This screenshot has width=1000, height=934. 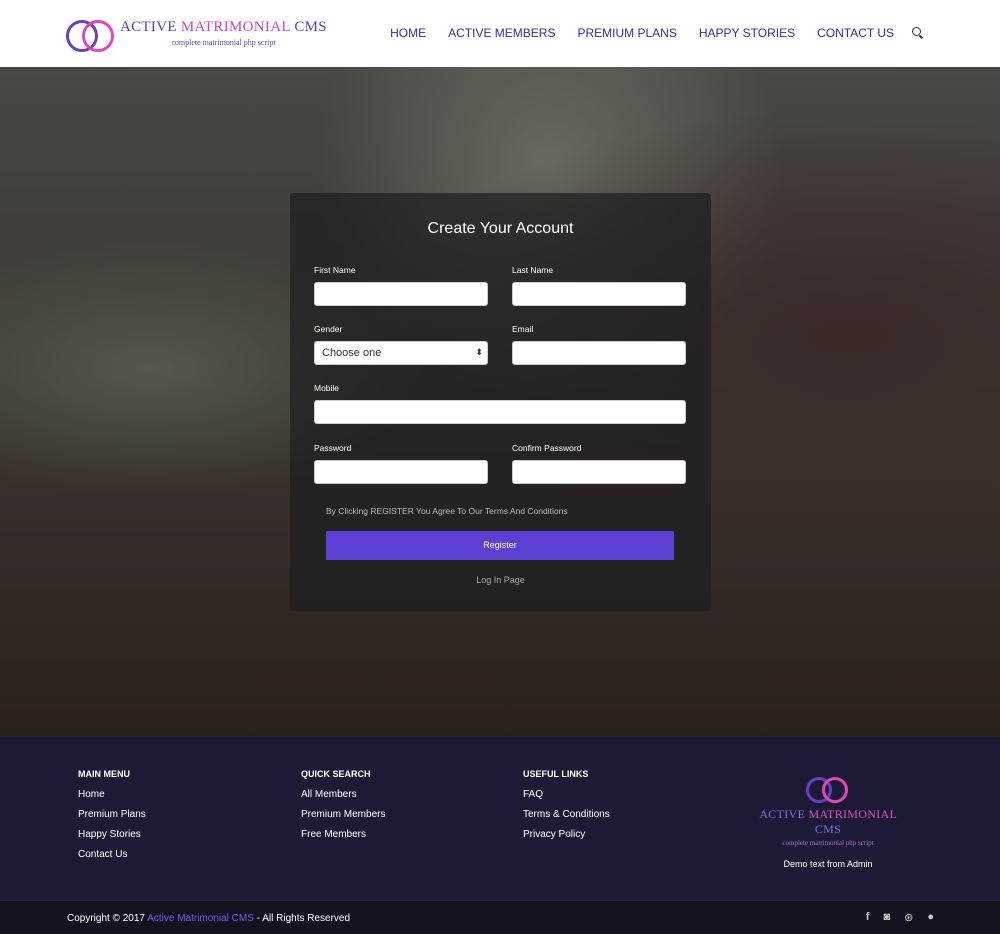 What do you see at coordinates (599, 472) in the screenshot?
I see `confirm-password-input` at bounding box center [599, 472].